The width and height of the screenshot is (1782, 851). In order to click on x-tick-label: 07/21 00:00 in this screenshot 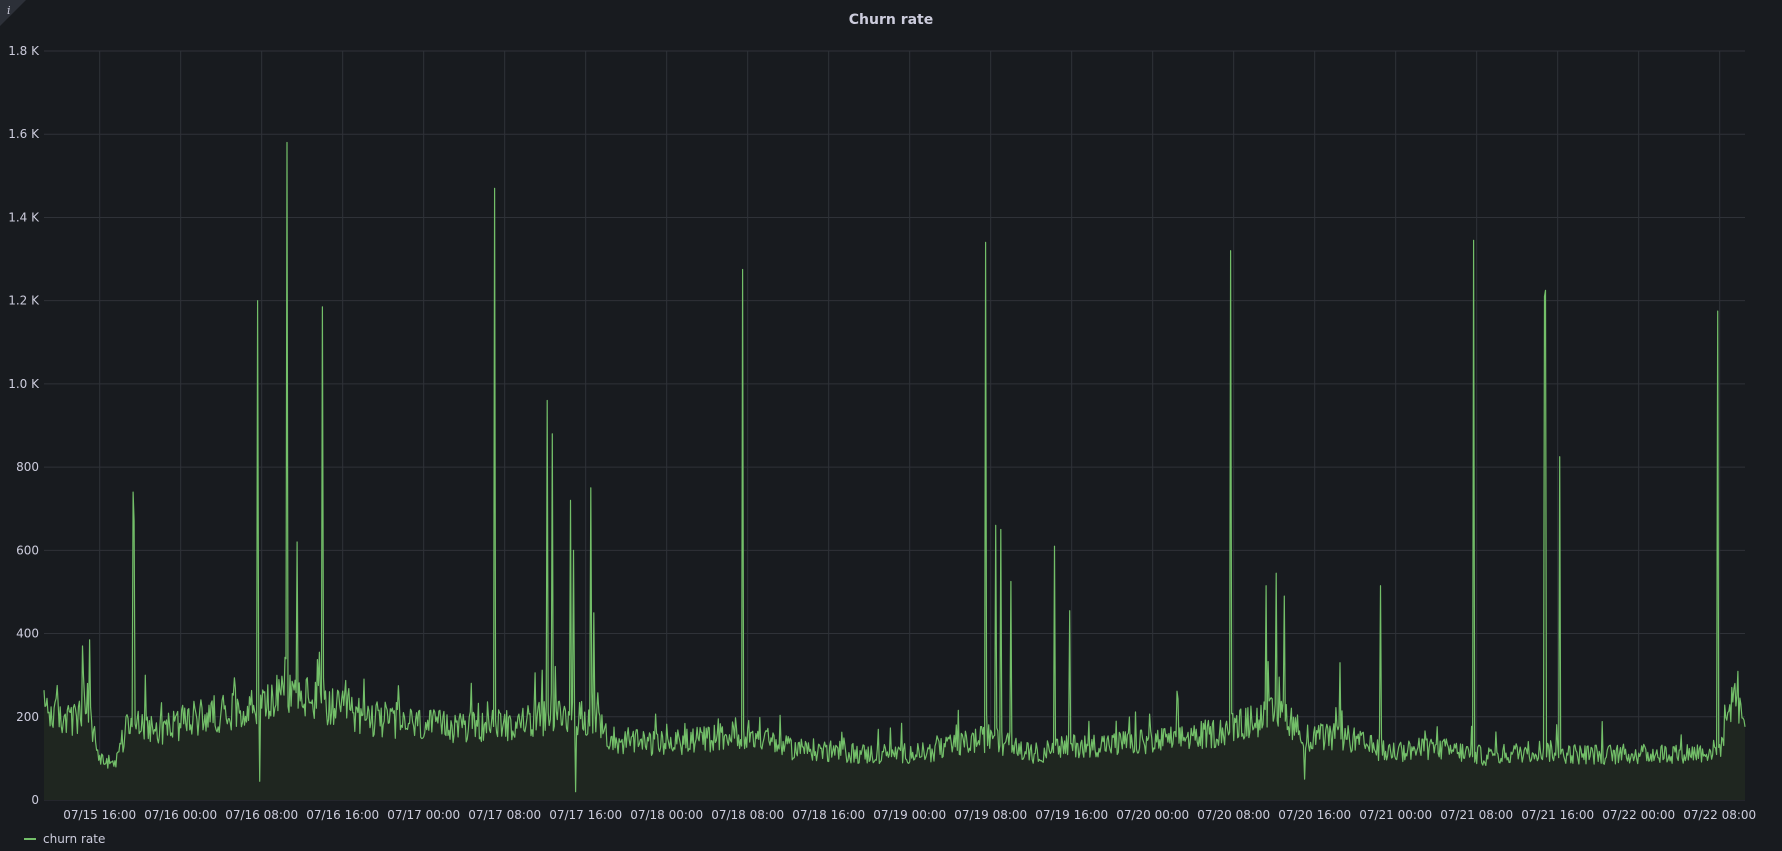, I will do `click(1395, 815)`.